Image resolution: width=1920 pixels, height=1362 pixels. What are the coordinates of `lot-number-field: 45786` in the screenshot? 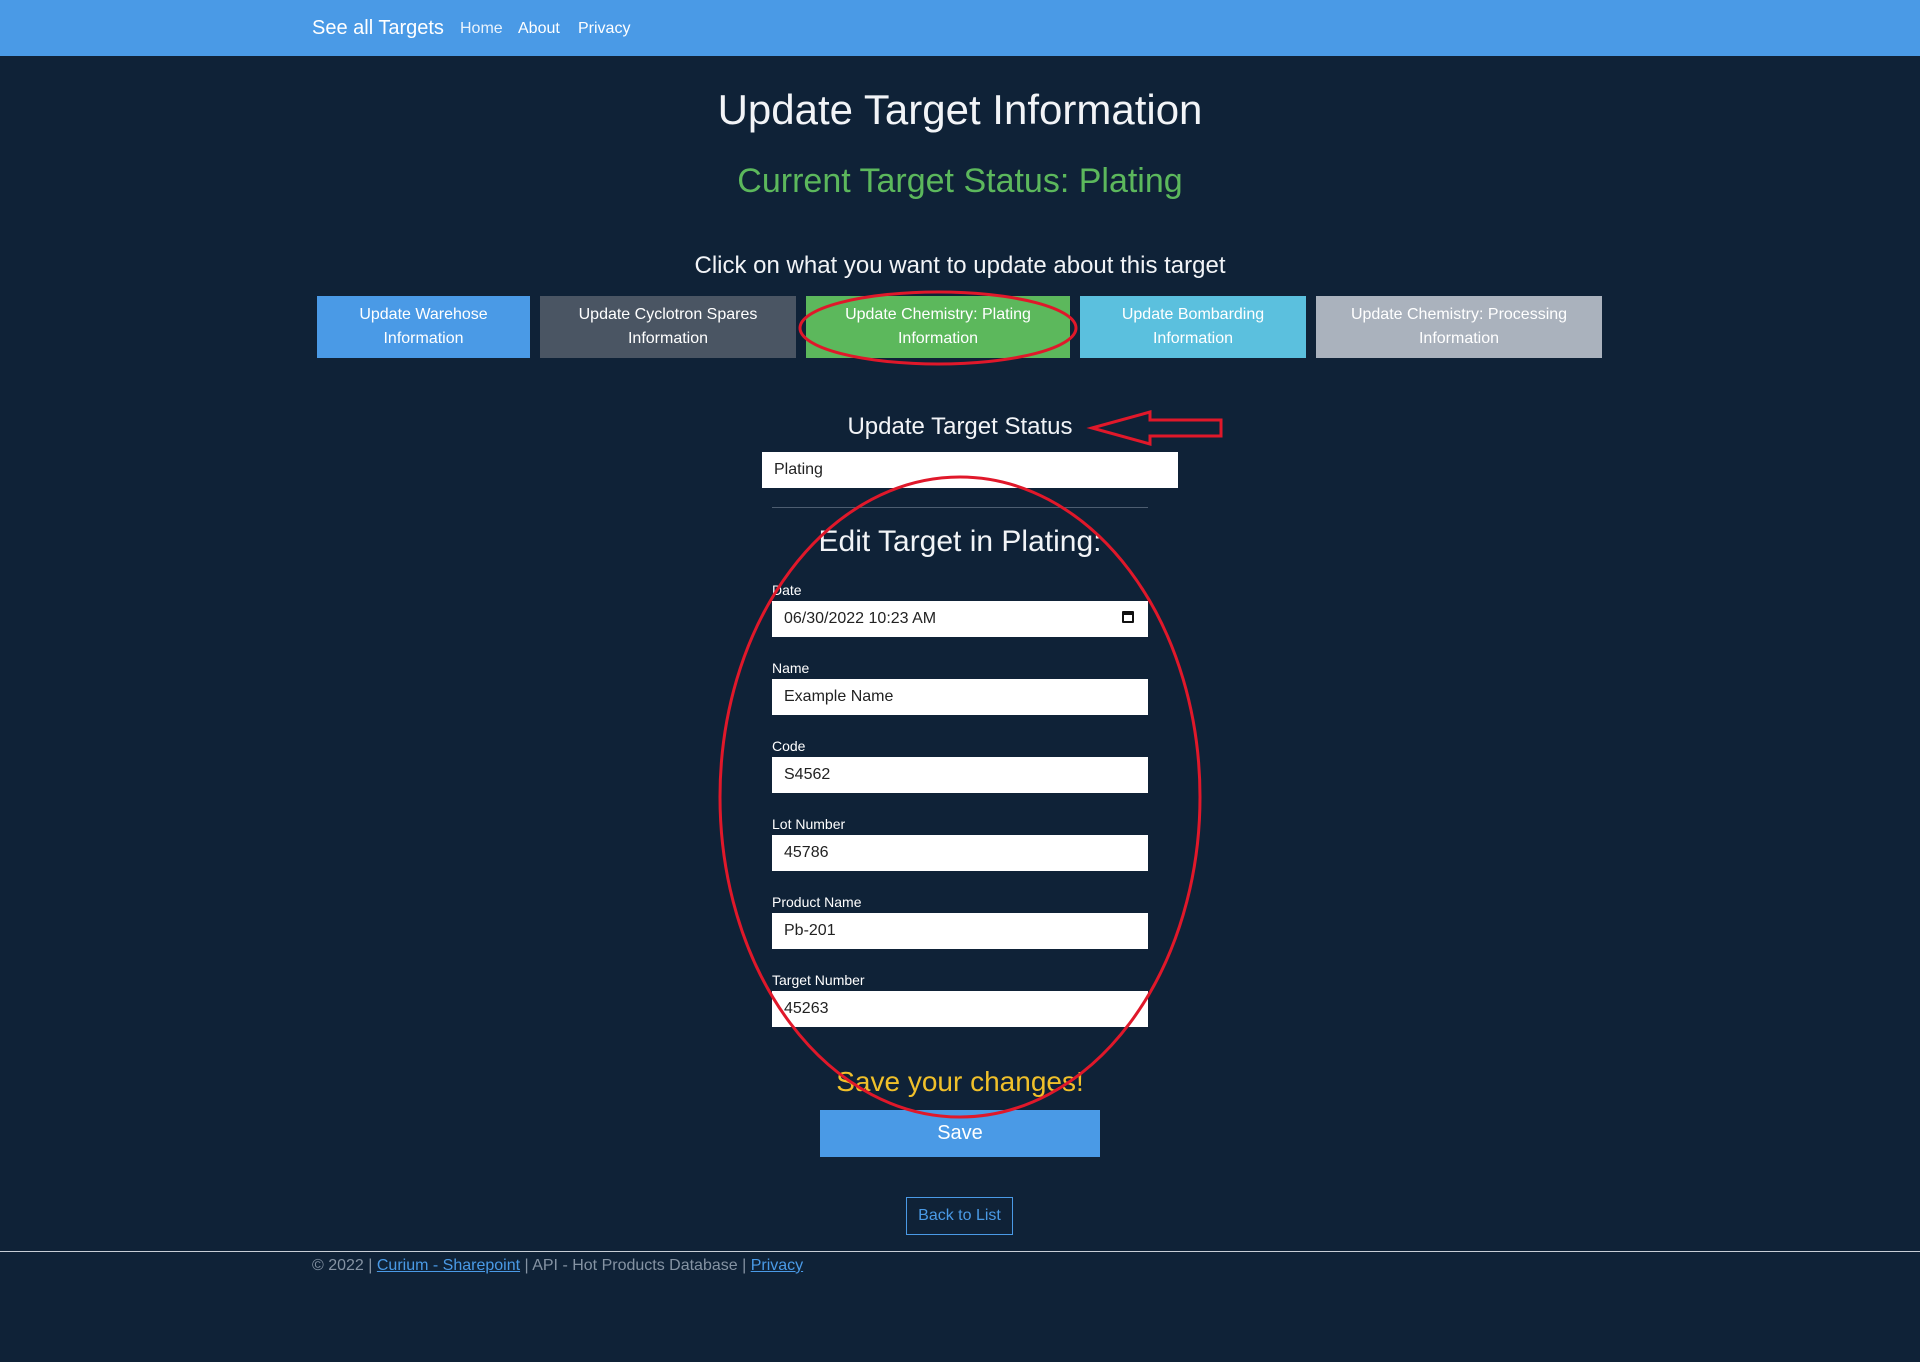 It's located at (960, 853).